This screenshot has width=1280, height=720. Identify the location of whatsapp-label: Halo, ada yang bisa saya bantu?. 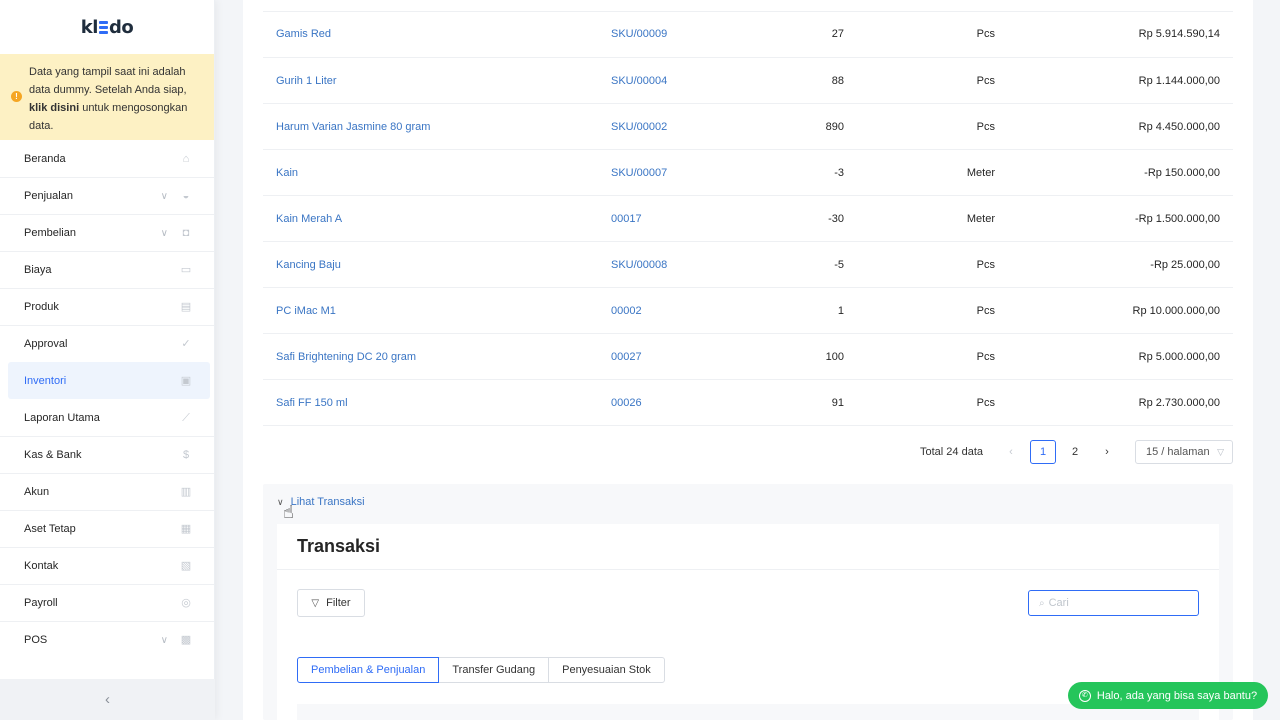
(1177, 695).